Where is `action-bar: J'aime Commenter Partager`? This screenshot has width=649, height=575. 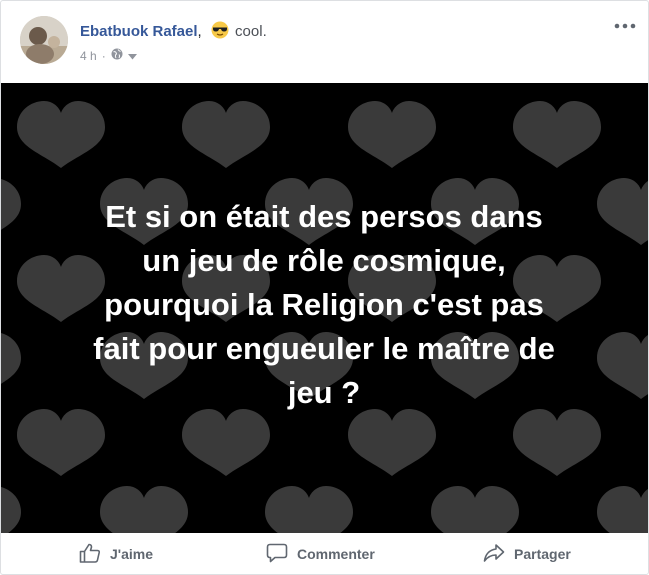
action-bar: J'aime Commenter Partager is located at coordinates (324, 553).